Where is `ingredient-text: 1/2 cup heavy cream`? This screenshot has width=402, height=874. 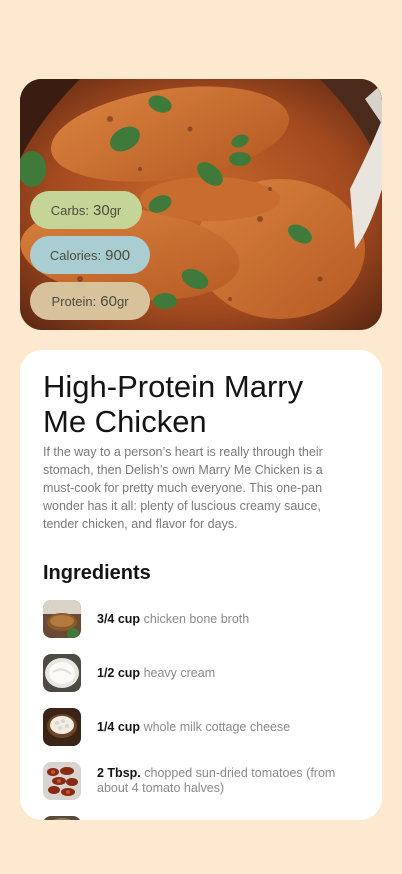
ingredient-text: 1/2 cup heavy cream is located at coordinates (217, 673).